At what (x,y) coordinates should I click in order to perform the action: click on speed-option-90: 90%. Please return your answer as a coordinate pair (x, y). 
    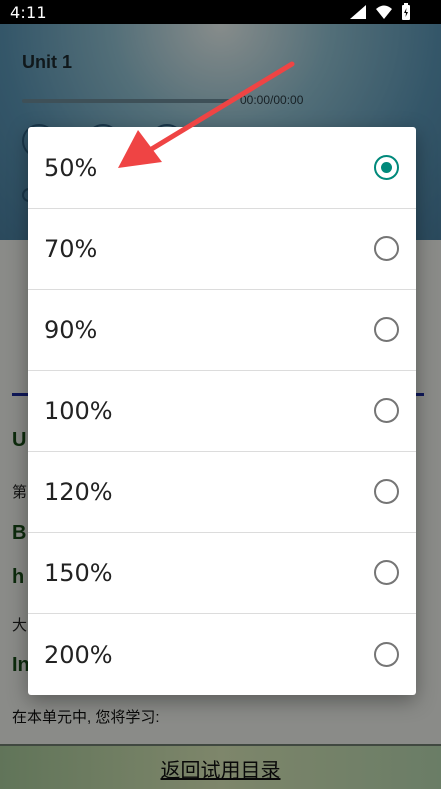
    Looking at the image, I should click on (222, 329).